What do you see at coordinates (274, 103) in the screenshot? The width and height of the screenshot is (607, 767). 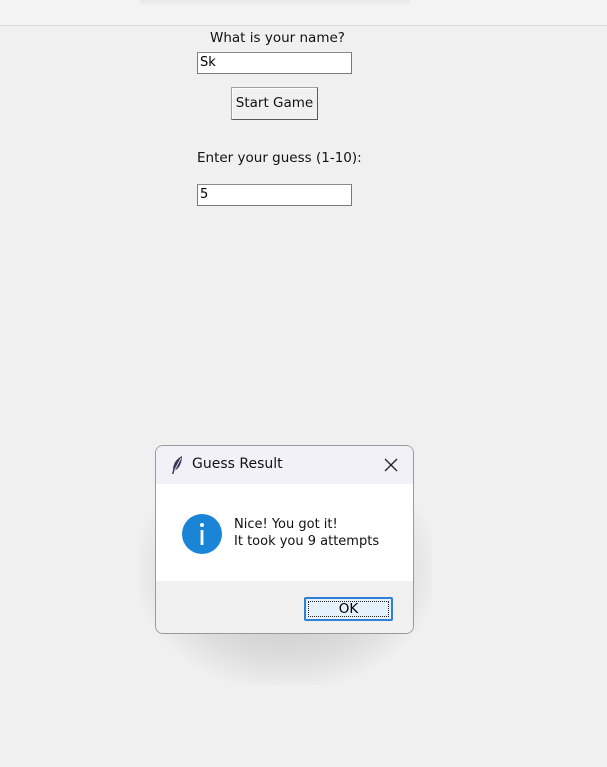 I see `start-game-button: Start Game` at bounding box center [274, 103].